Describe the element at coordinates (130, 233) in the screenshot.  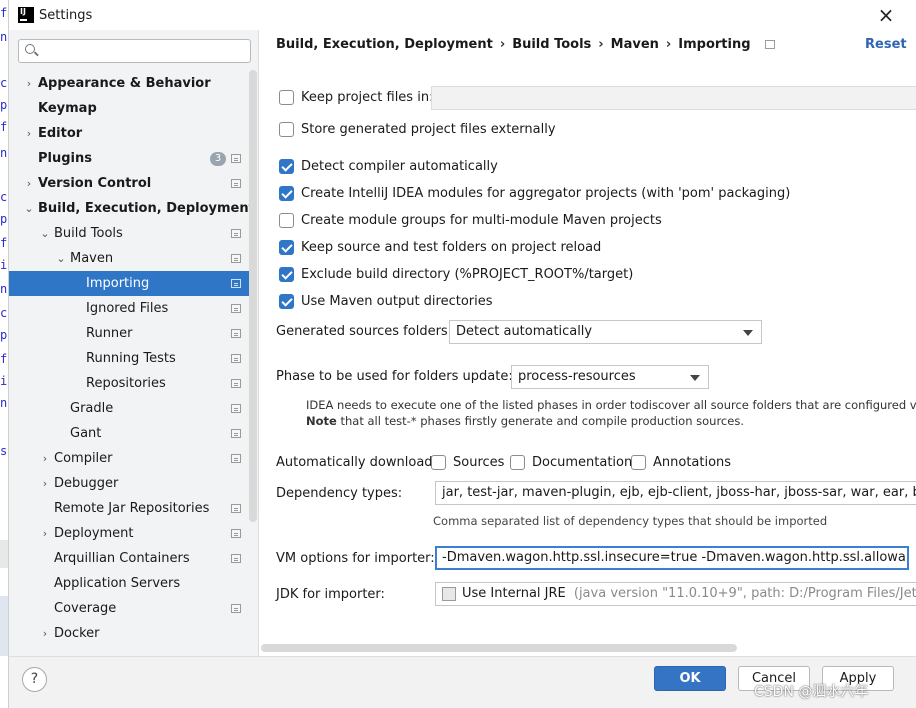
I see `sidebar-item: ⌄ Build Tools` at that location.